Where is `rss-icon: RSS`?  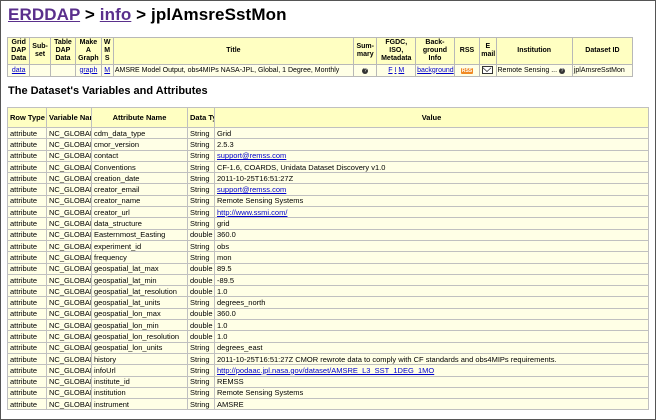
rss-icon: RSS is located at coordinates (467, 70).